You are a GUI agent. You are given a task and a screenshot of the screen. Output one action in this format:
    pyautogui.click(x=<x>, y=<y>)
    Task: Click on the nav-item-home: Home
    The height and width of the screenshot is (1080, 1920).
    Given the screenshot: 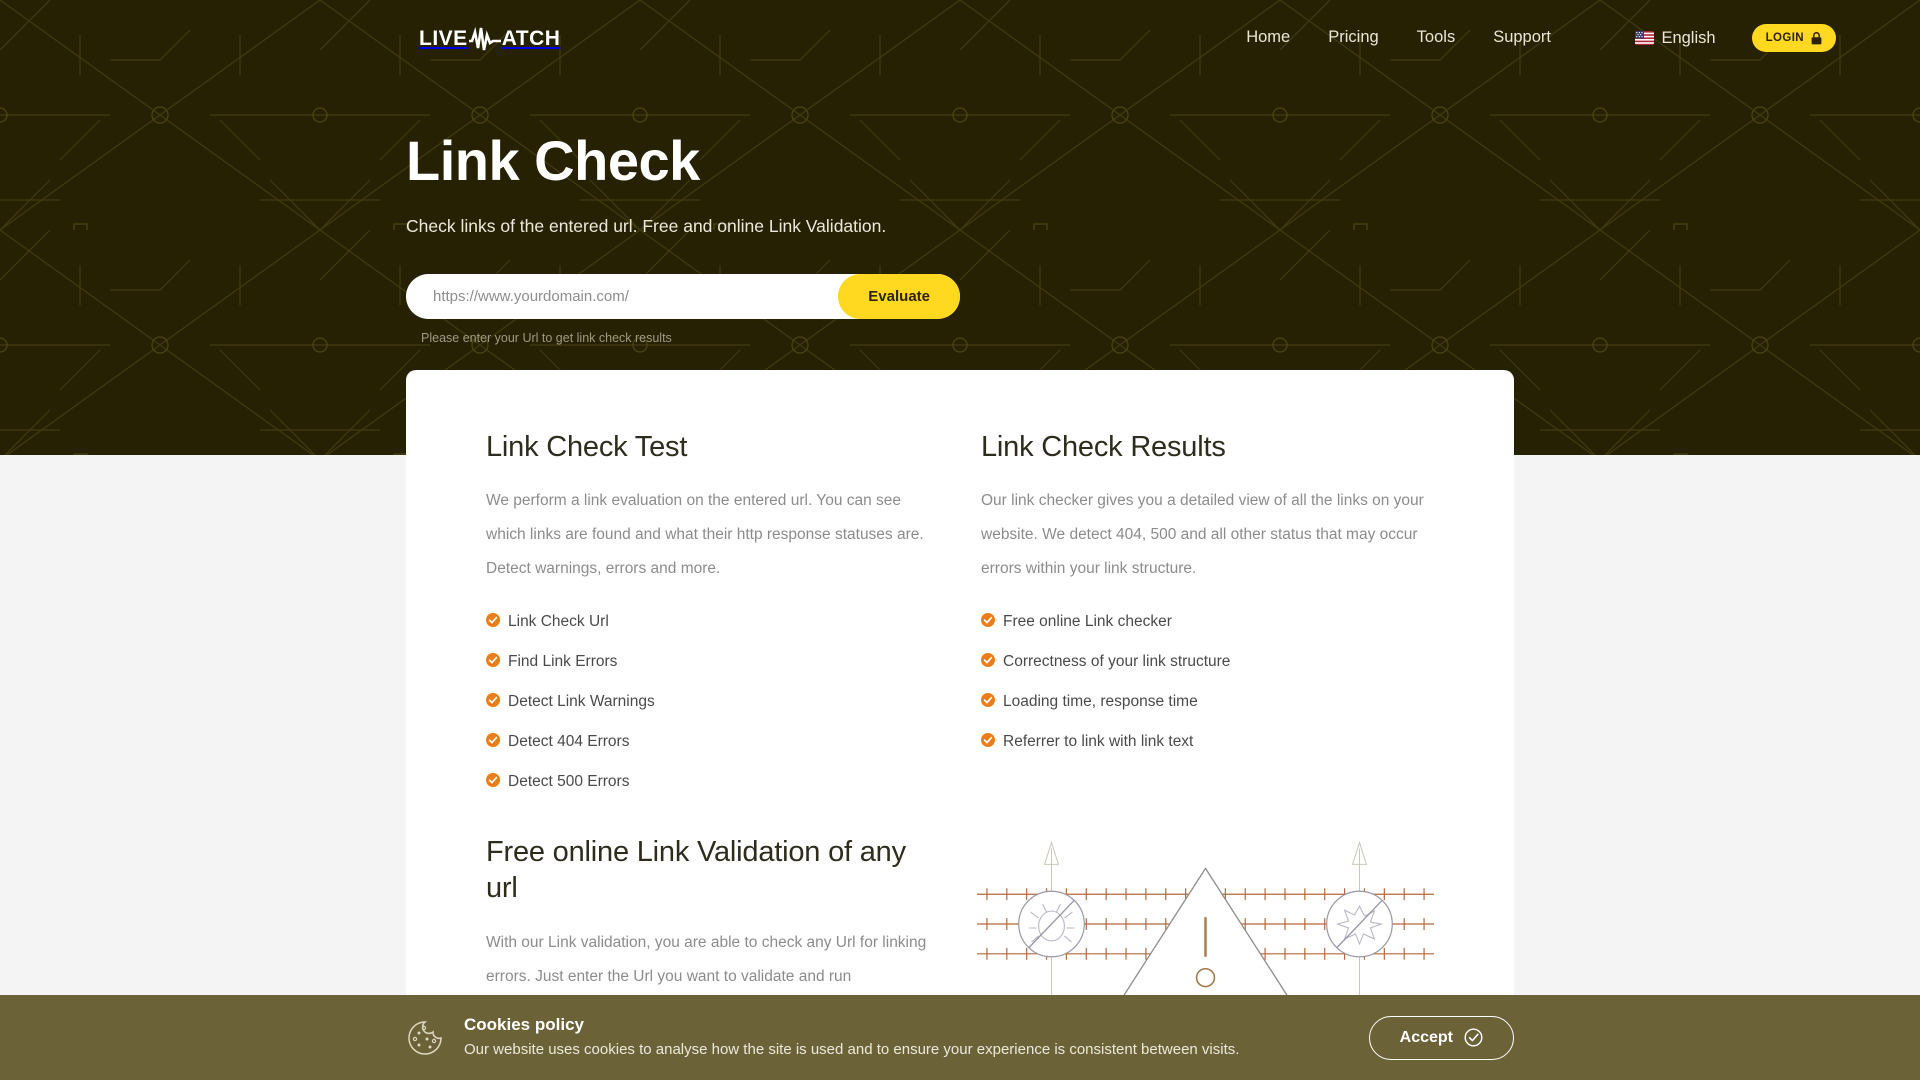 What is the action you would take?
    pyautogui.click(x=1268, y=37)
    